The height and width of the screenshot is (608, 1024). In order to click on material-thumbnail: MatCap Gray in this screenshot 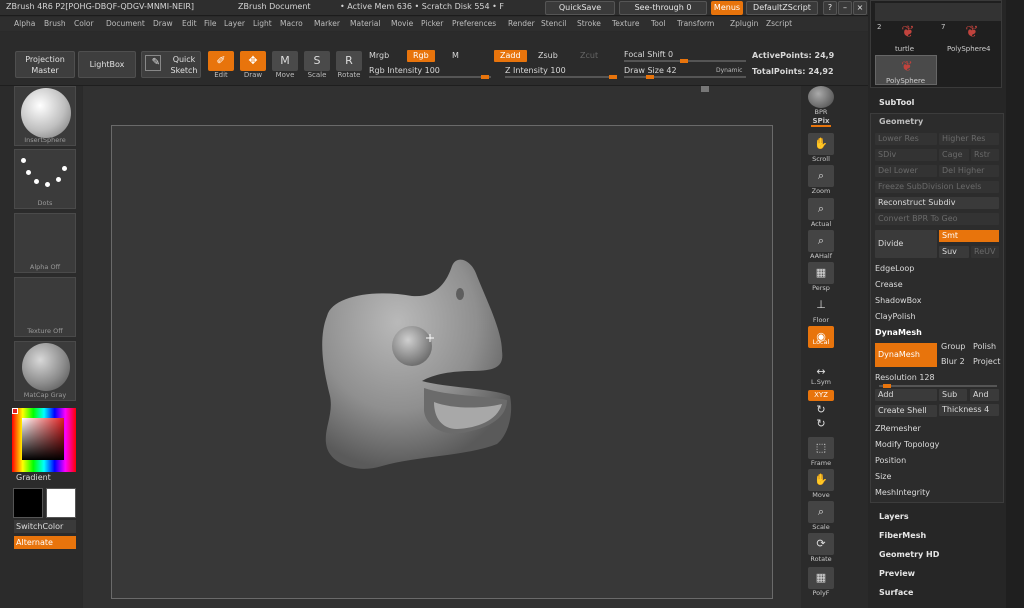, I will do `click(45, 371)`.